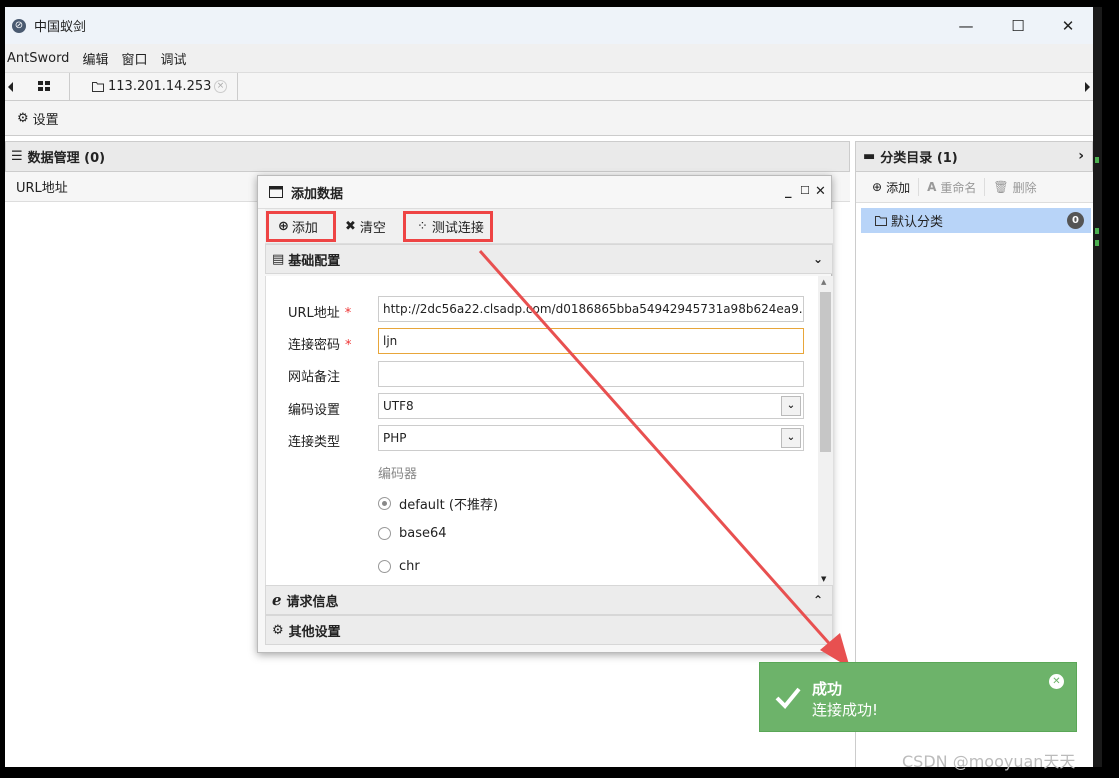 The image size is (1119, 778). What do you see at coordinates (1056, 681) in the screenshot?
I see `toast-close-icon: ✕` at bounding box center [1056, 681].